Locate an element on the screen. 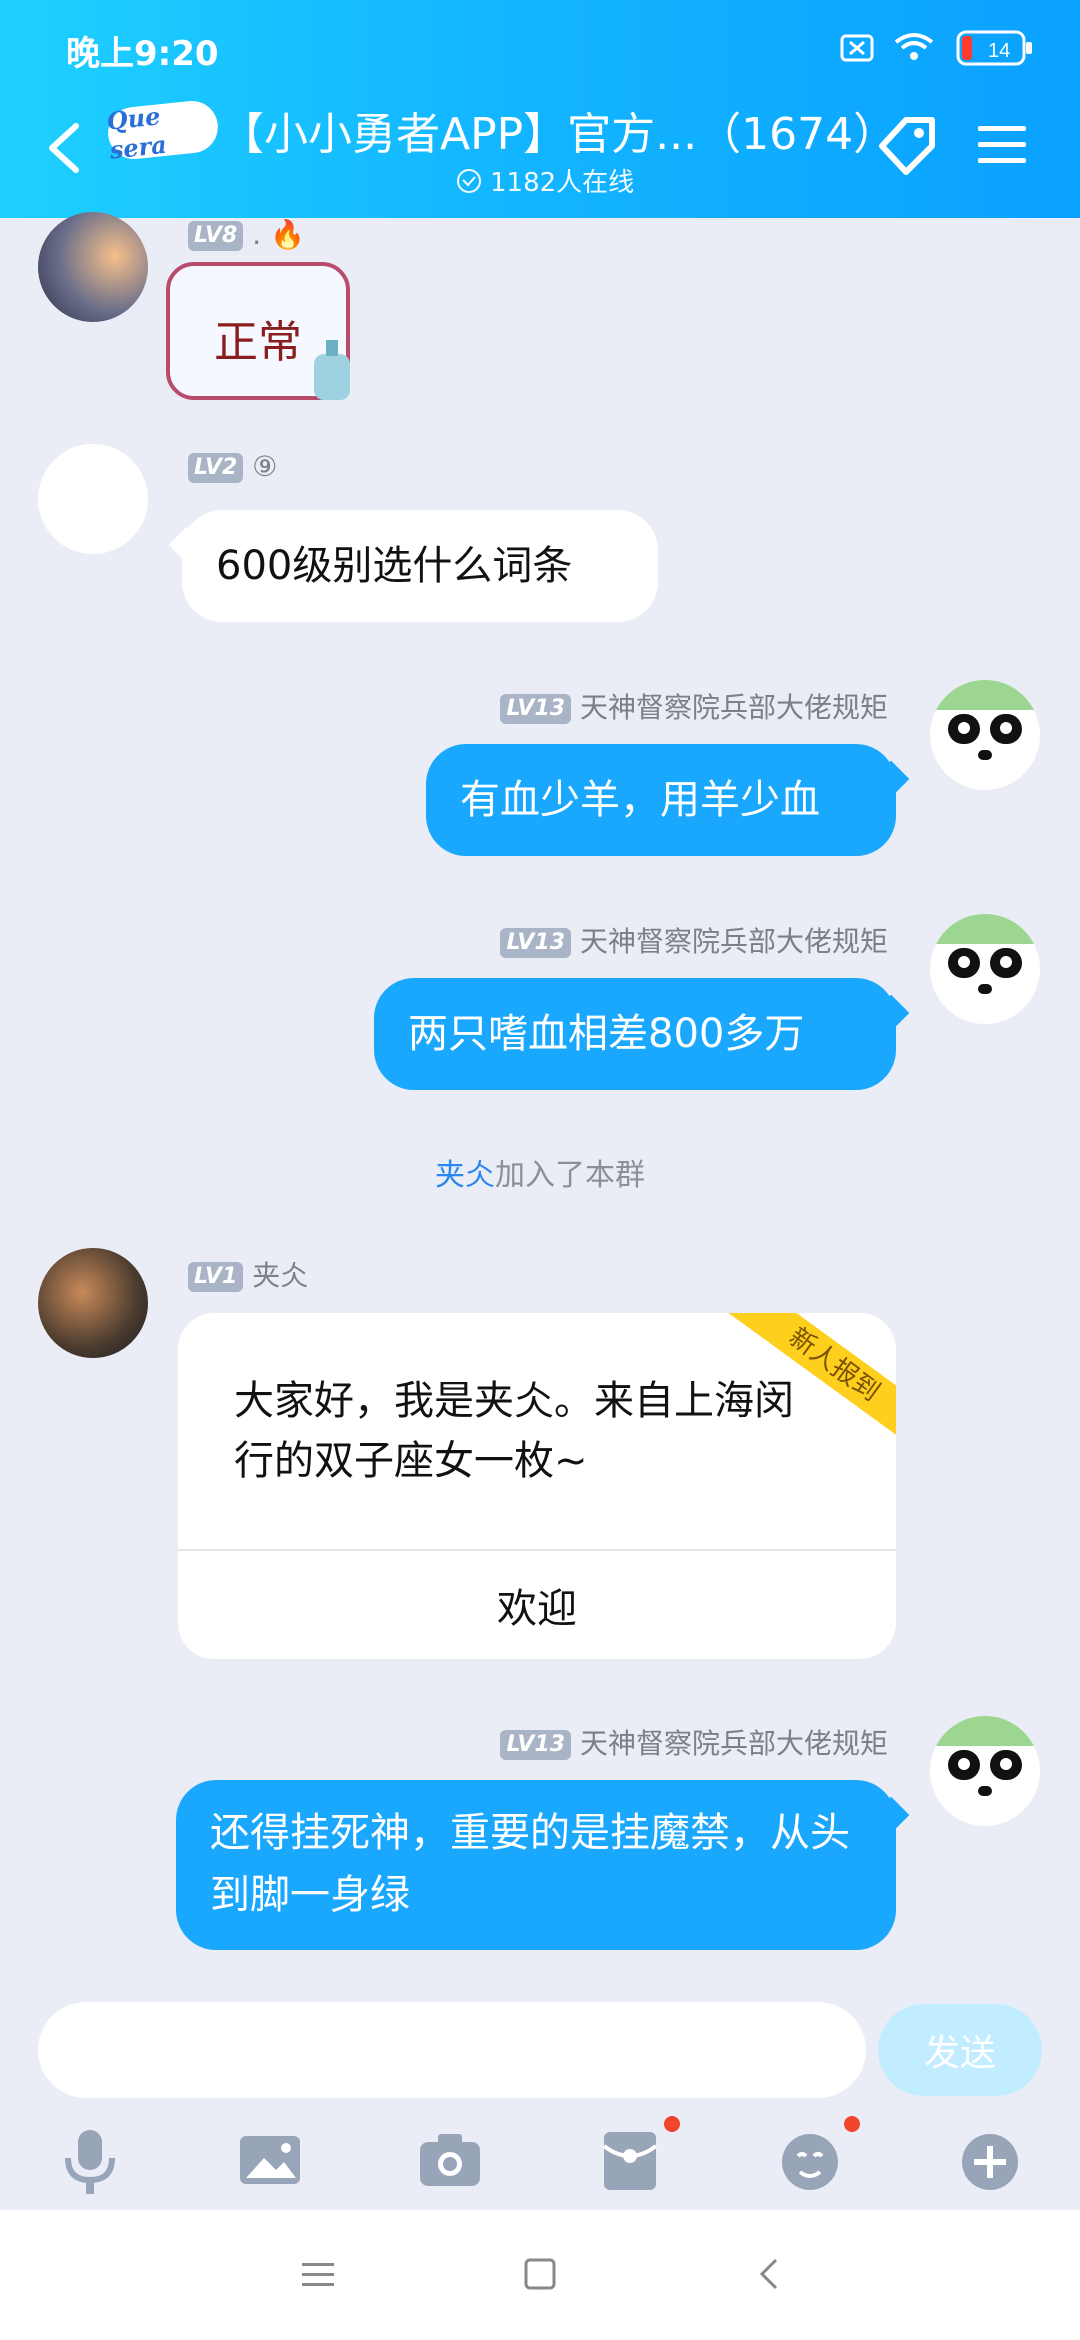 This screenshot has height=2340, width=1080. camera-icon is located at coordinates (450, 2160).